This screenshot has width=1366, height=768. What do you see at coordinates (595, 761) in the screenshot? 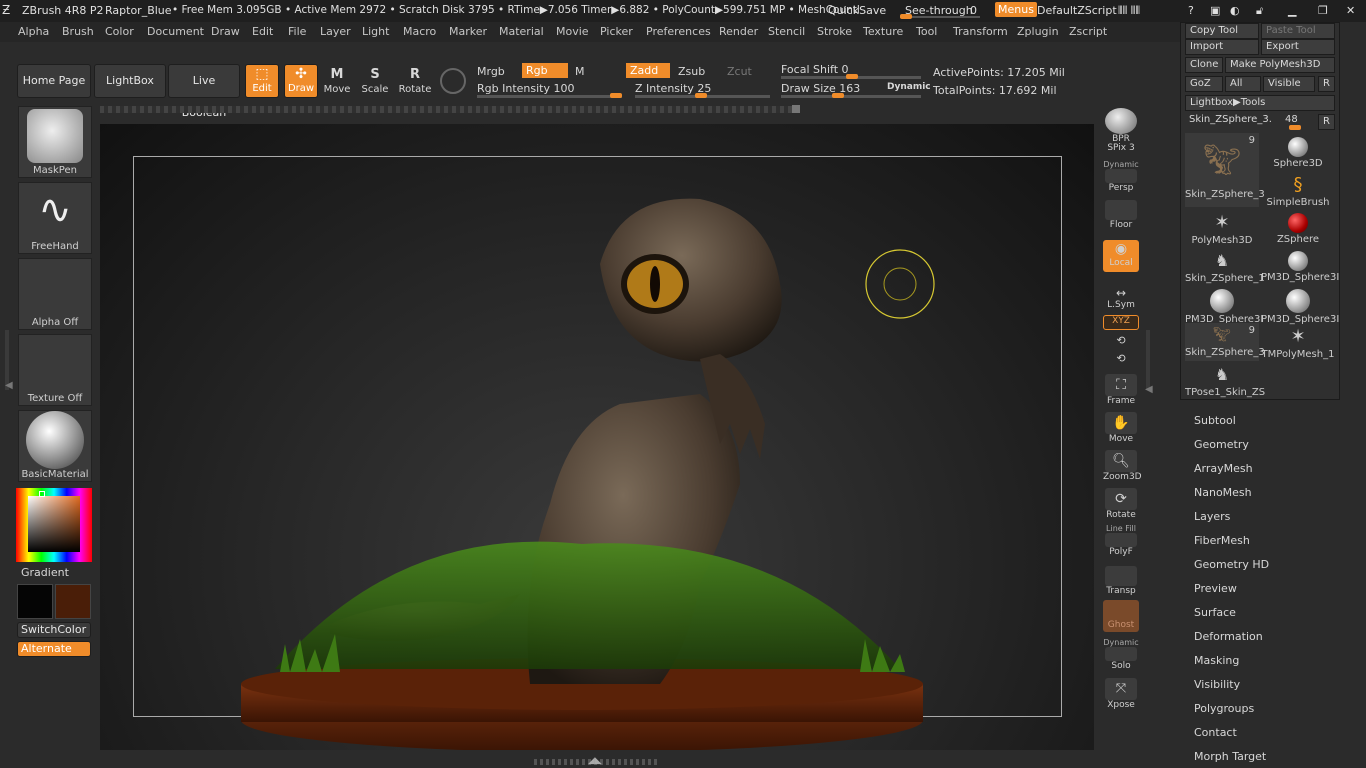
I see `bottom-tray-arrow-icon: ◢◣` at bounding box center [595, 761].